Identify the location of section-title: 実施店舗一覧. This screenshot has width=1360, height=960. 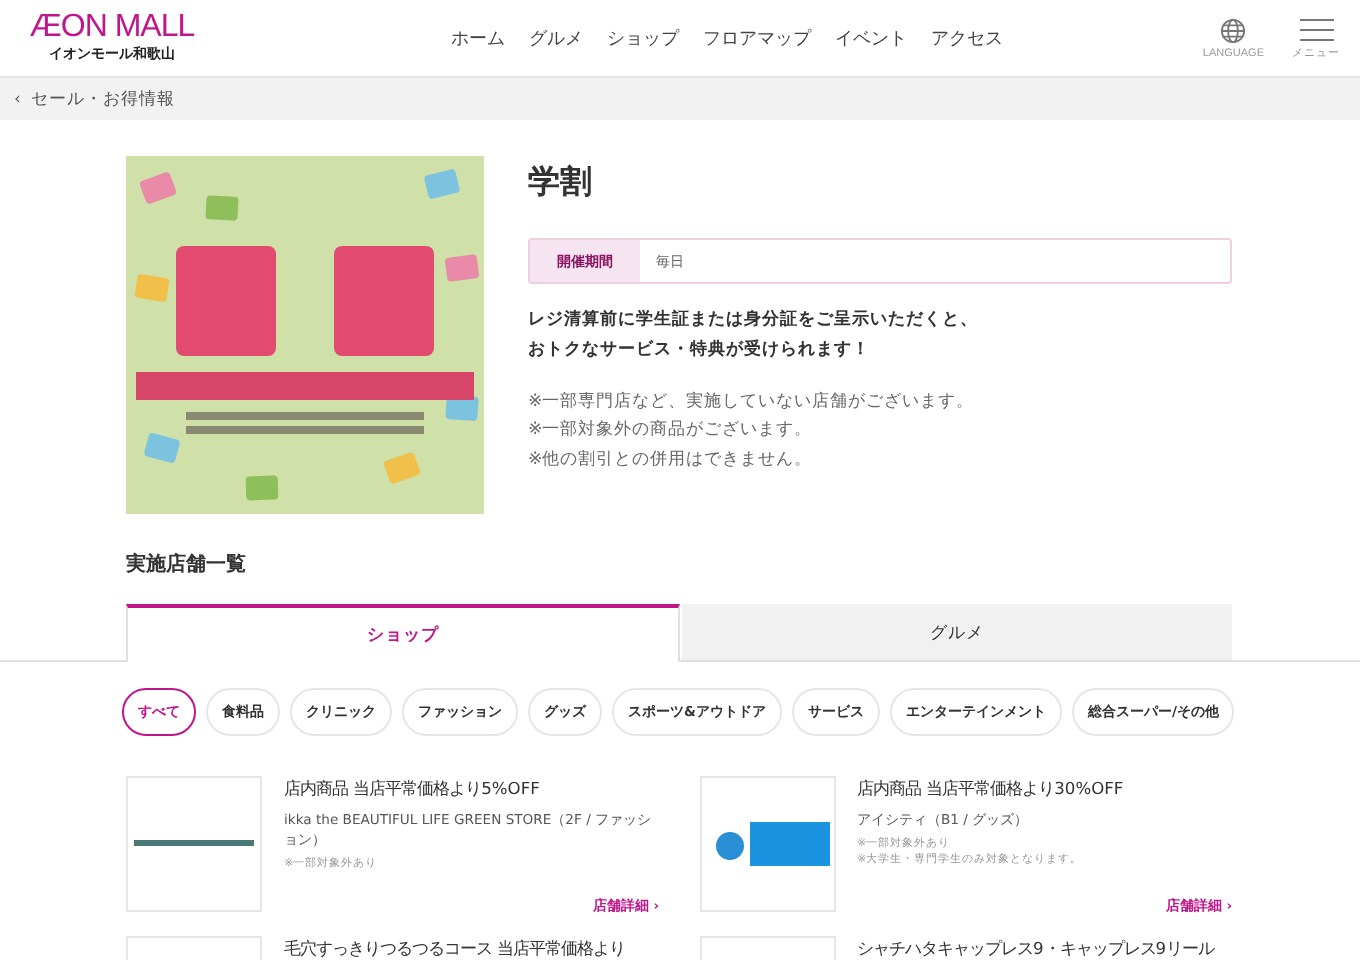
(187, 564).